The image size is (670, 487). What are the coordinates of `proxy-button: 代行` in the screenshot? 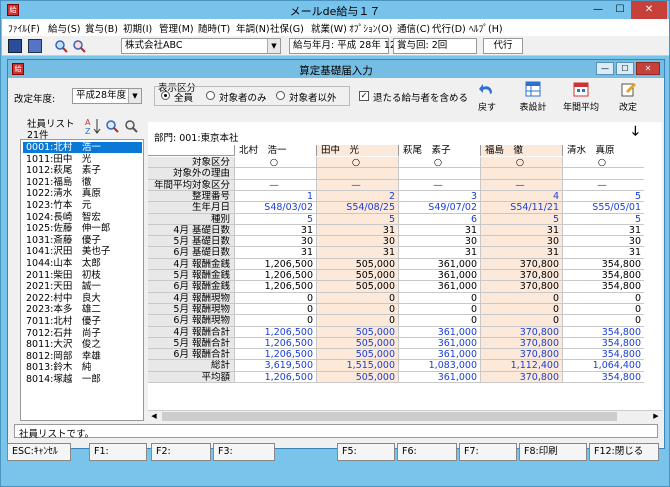 It's located at (503, 46).